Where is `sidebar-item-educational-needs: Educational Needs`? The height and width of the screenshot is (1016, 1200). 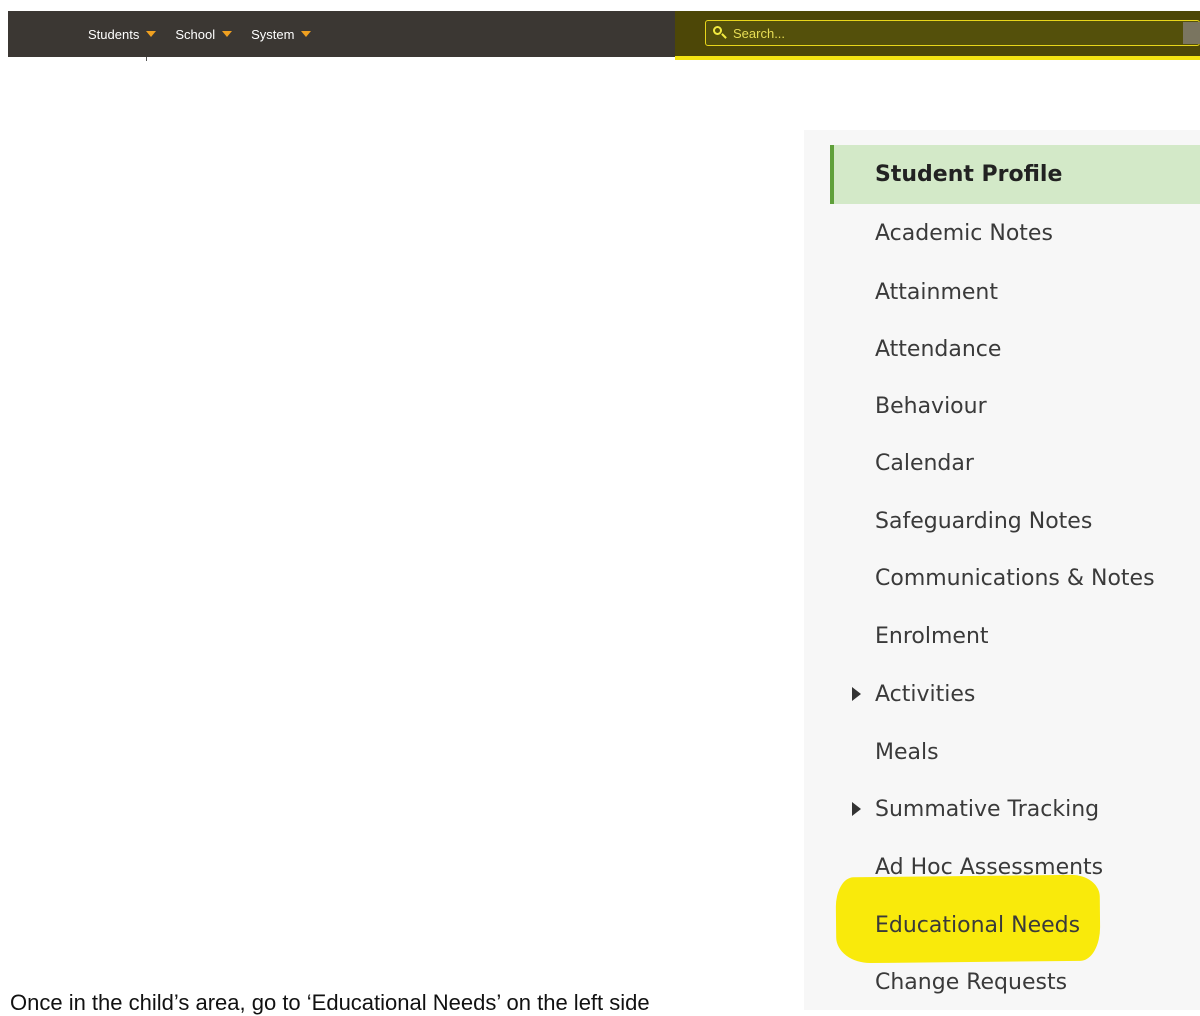 sidebar-item-educational-needs: Educational Needs is located at coordinates (1015, 925).